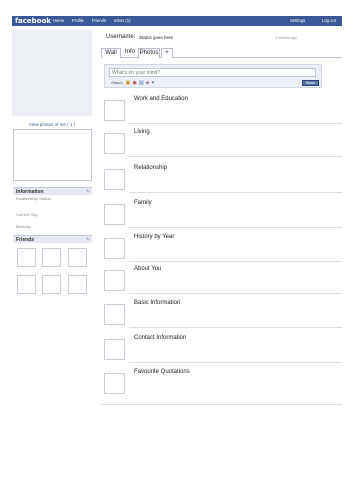 The width and height of the screenshot is (354, 500). What do you see at coordinates (143, 203) in the screenshot?
I see `section-title: Family` at bounding box center [143, 203].